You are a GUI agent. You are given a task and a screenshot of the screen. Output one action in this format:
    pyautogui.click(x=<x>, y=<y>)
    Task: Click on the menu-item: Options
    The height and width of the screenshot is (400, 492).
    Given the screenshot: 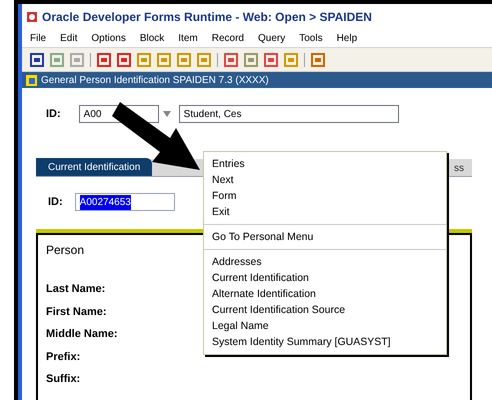 What is the action you would take?
    pyautogui.click(x=108, y=38)
    